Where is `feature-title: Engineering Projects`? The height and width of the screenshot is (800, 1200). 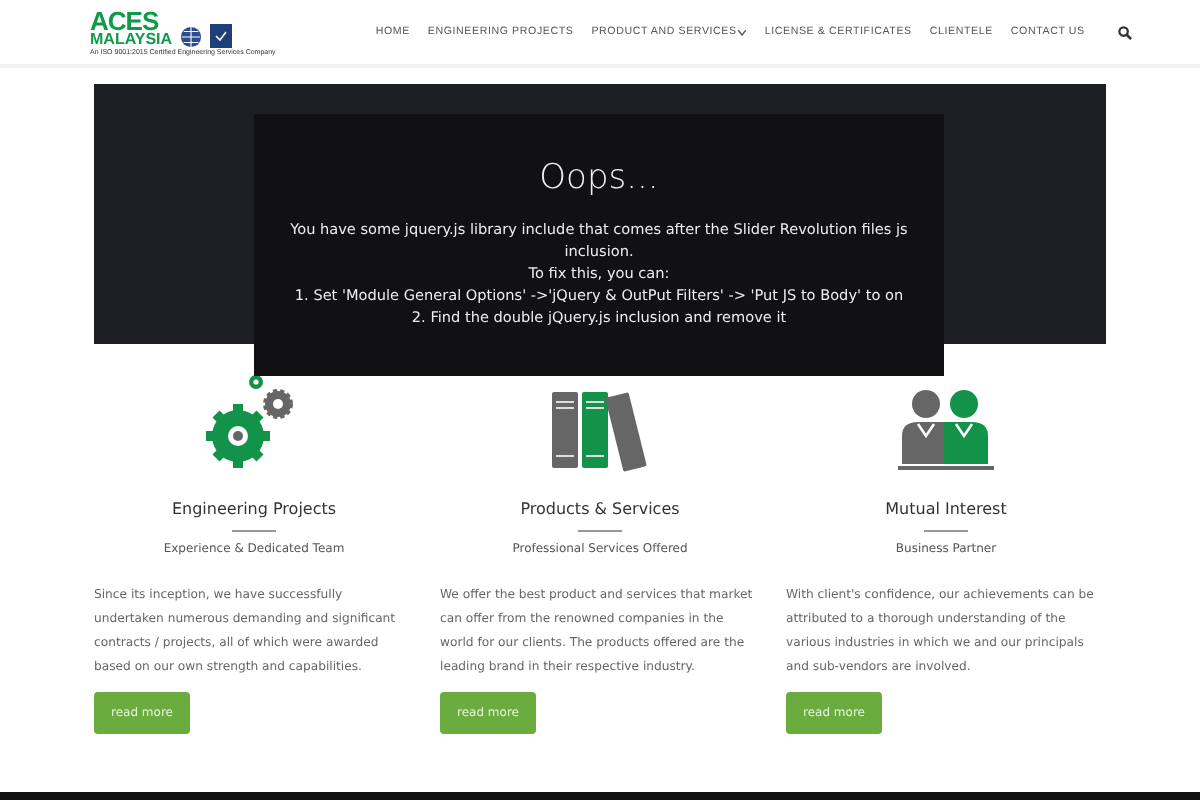
feature-title: Engineering Projects is located at coordinates (254, 509).